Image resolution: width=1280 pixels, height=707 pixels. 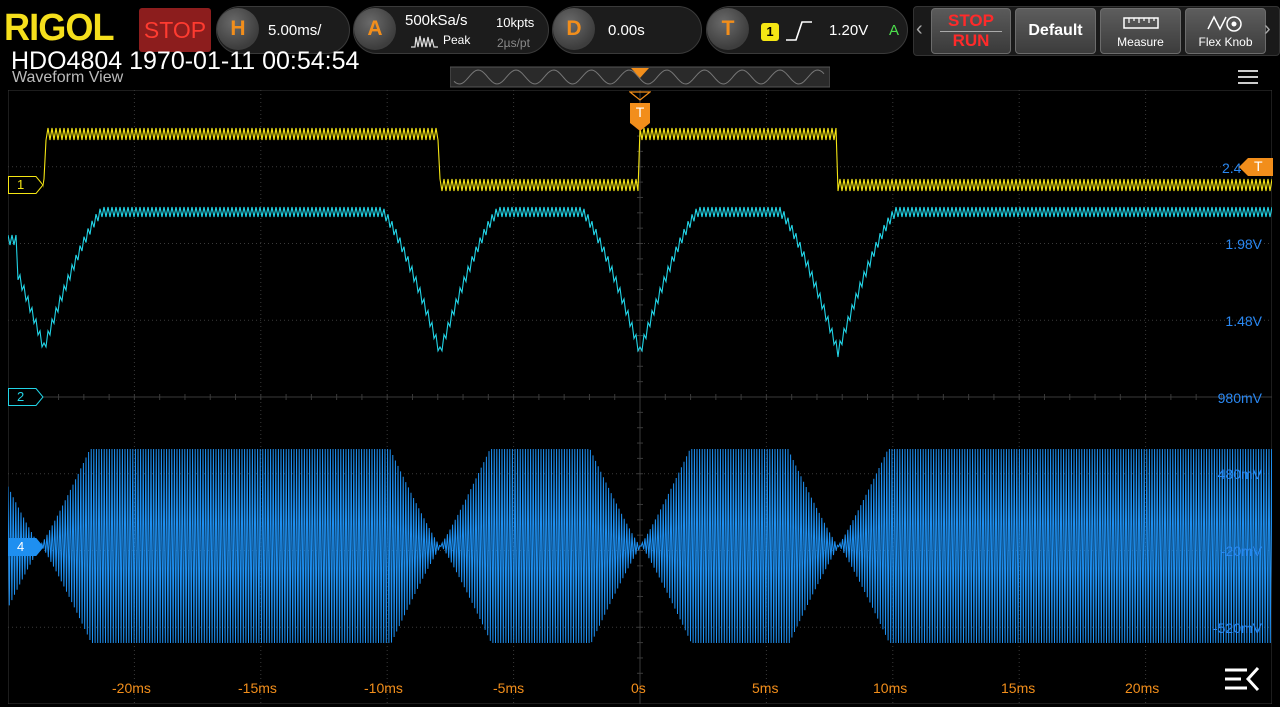 I want to click on trigger-marker-label: T, so click(x=640, y=112).